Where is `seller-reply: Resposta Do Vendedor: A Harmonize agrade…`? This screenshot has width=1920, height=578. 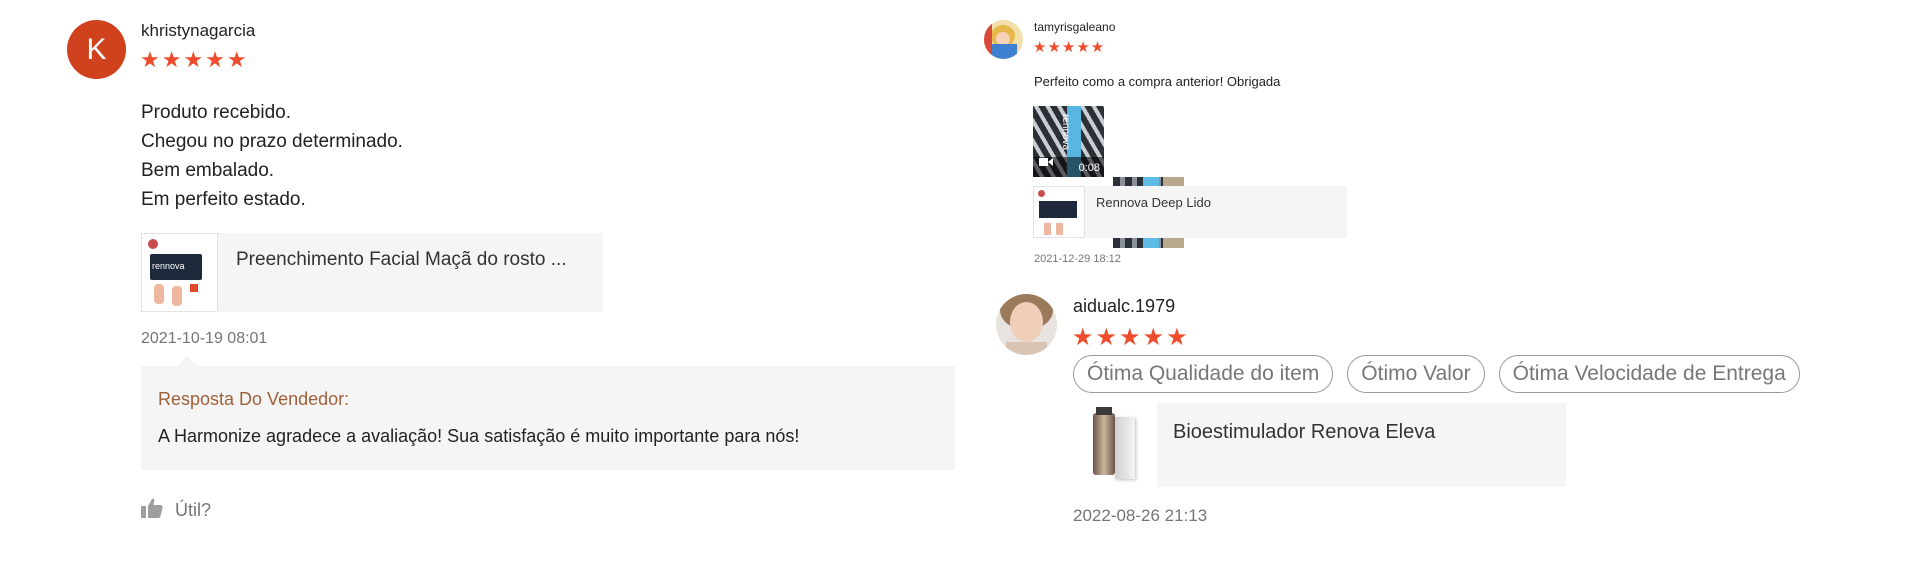
seller-reply: Resposta Do Vendedor: A Harmonize agrade… is located at coordinates (548, 418).